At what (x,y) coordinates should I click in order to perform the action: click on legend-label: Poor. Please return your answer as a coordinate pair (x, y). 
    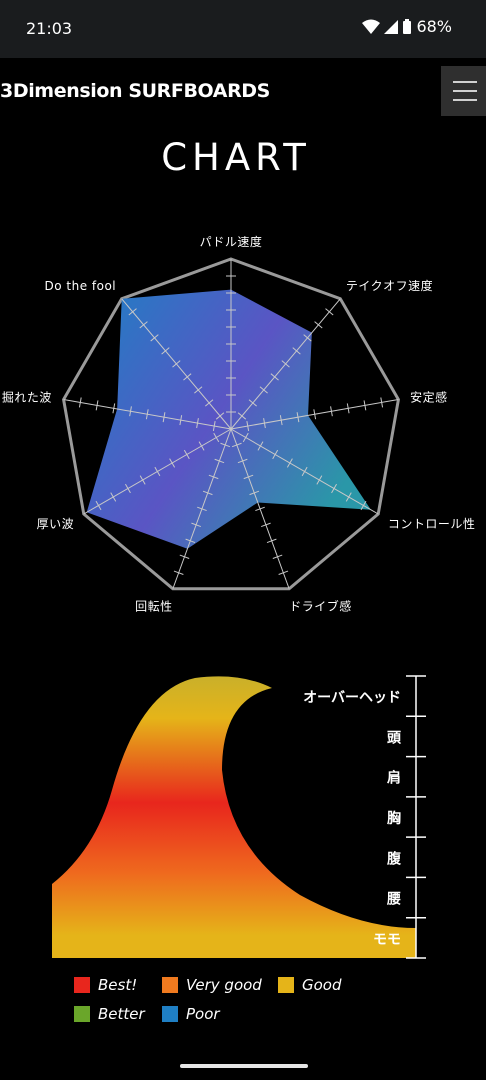
    Looking at the image, I should click on (203, 1014).